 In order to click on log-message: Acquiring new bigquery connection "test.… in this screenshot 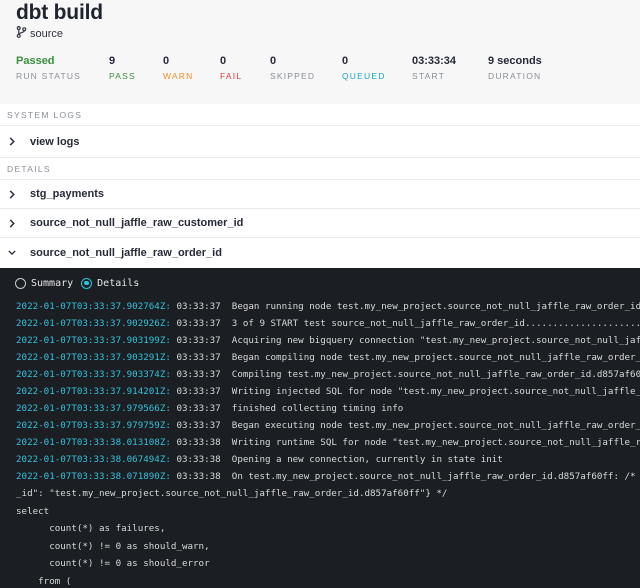, I will do `click(435, 340)`.